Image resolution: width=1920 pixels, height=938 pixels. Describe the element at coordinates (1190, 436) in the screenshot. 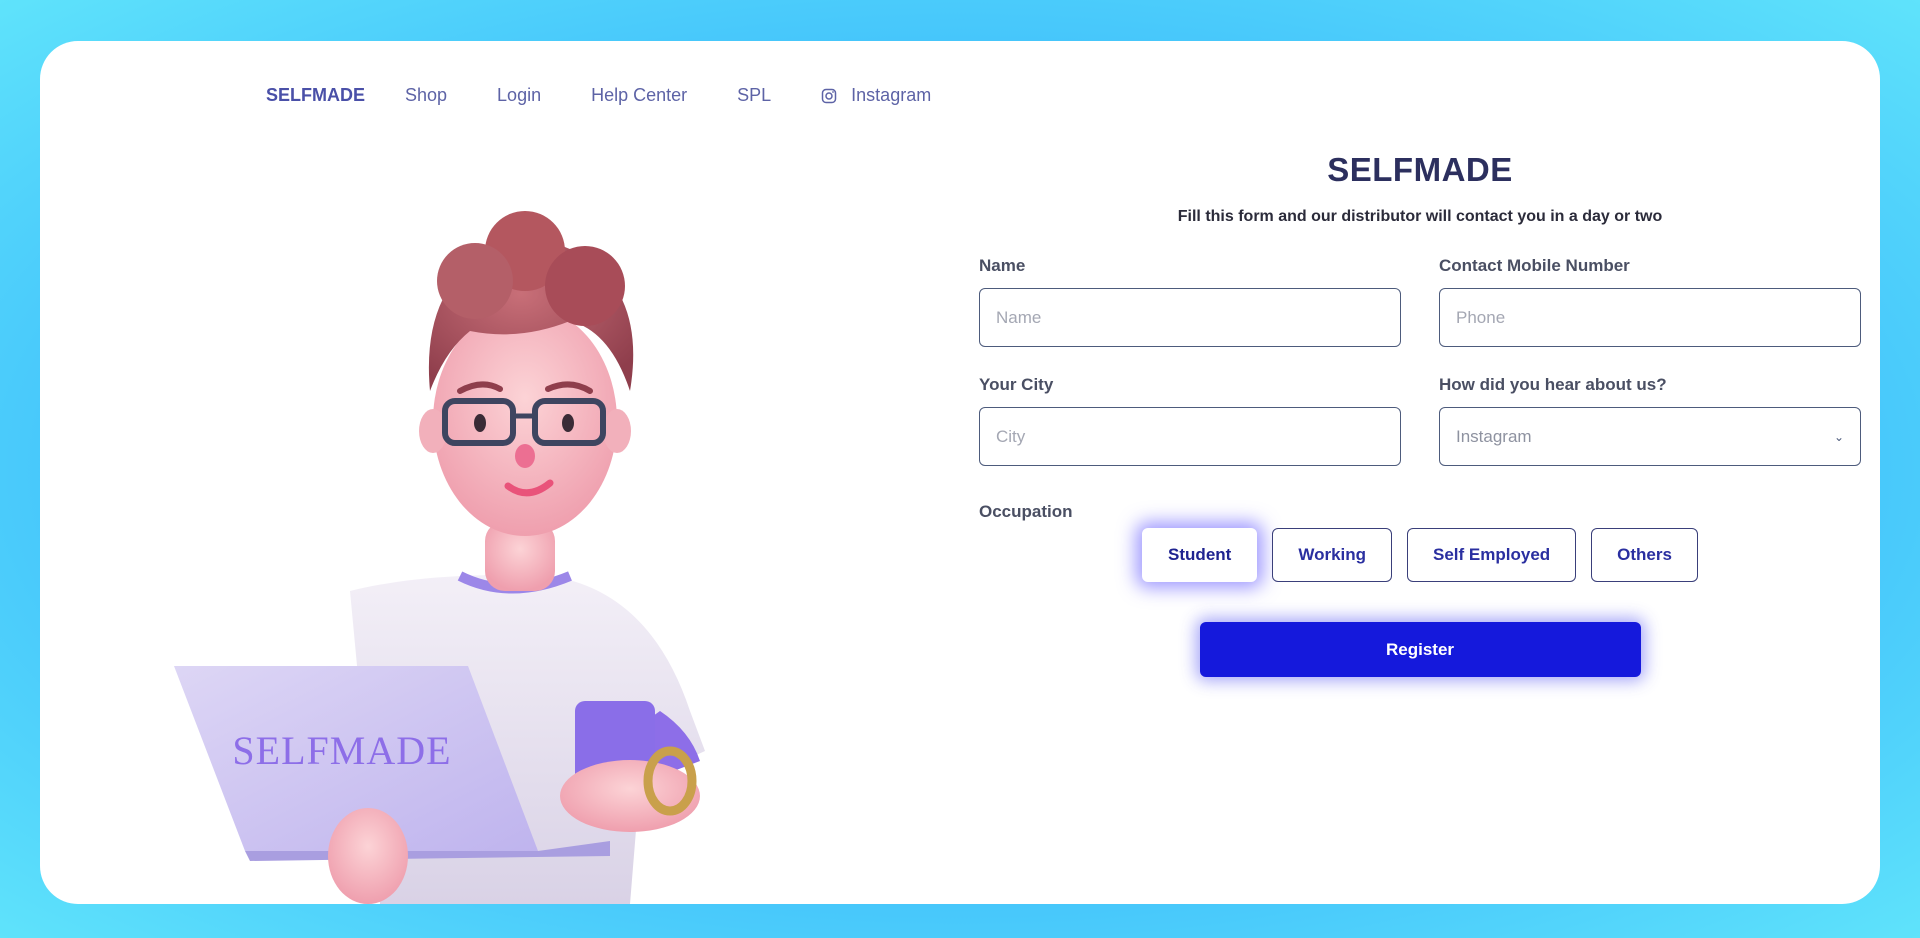

I see `city-input` at that location.